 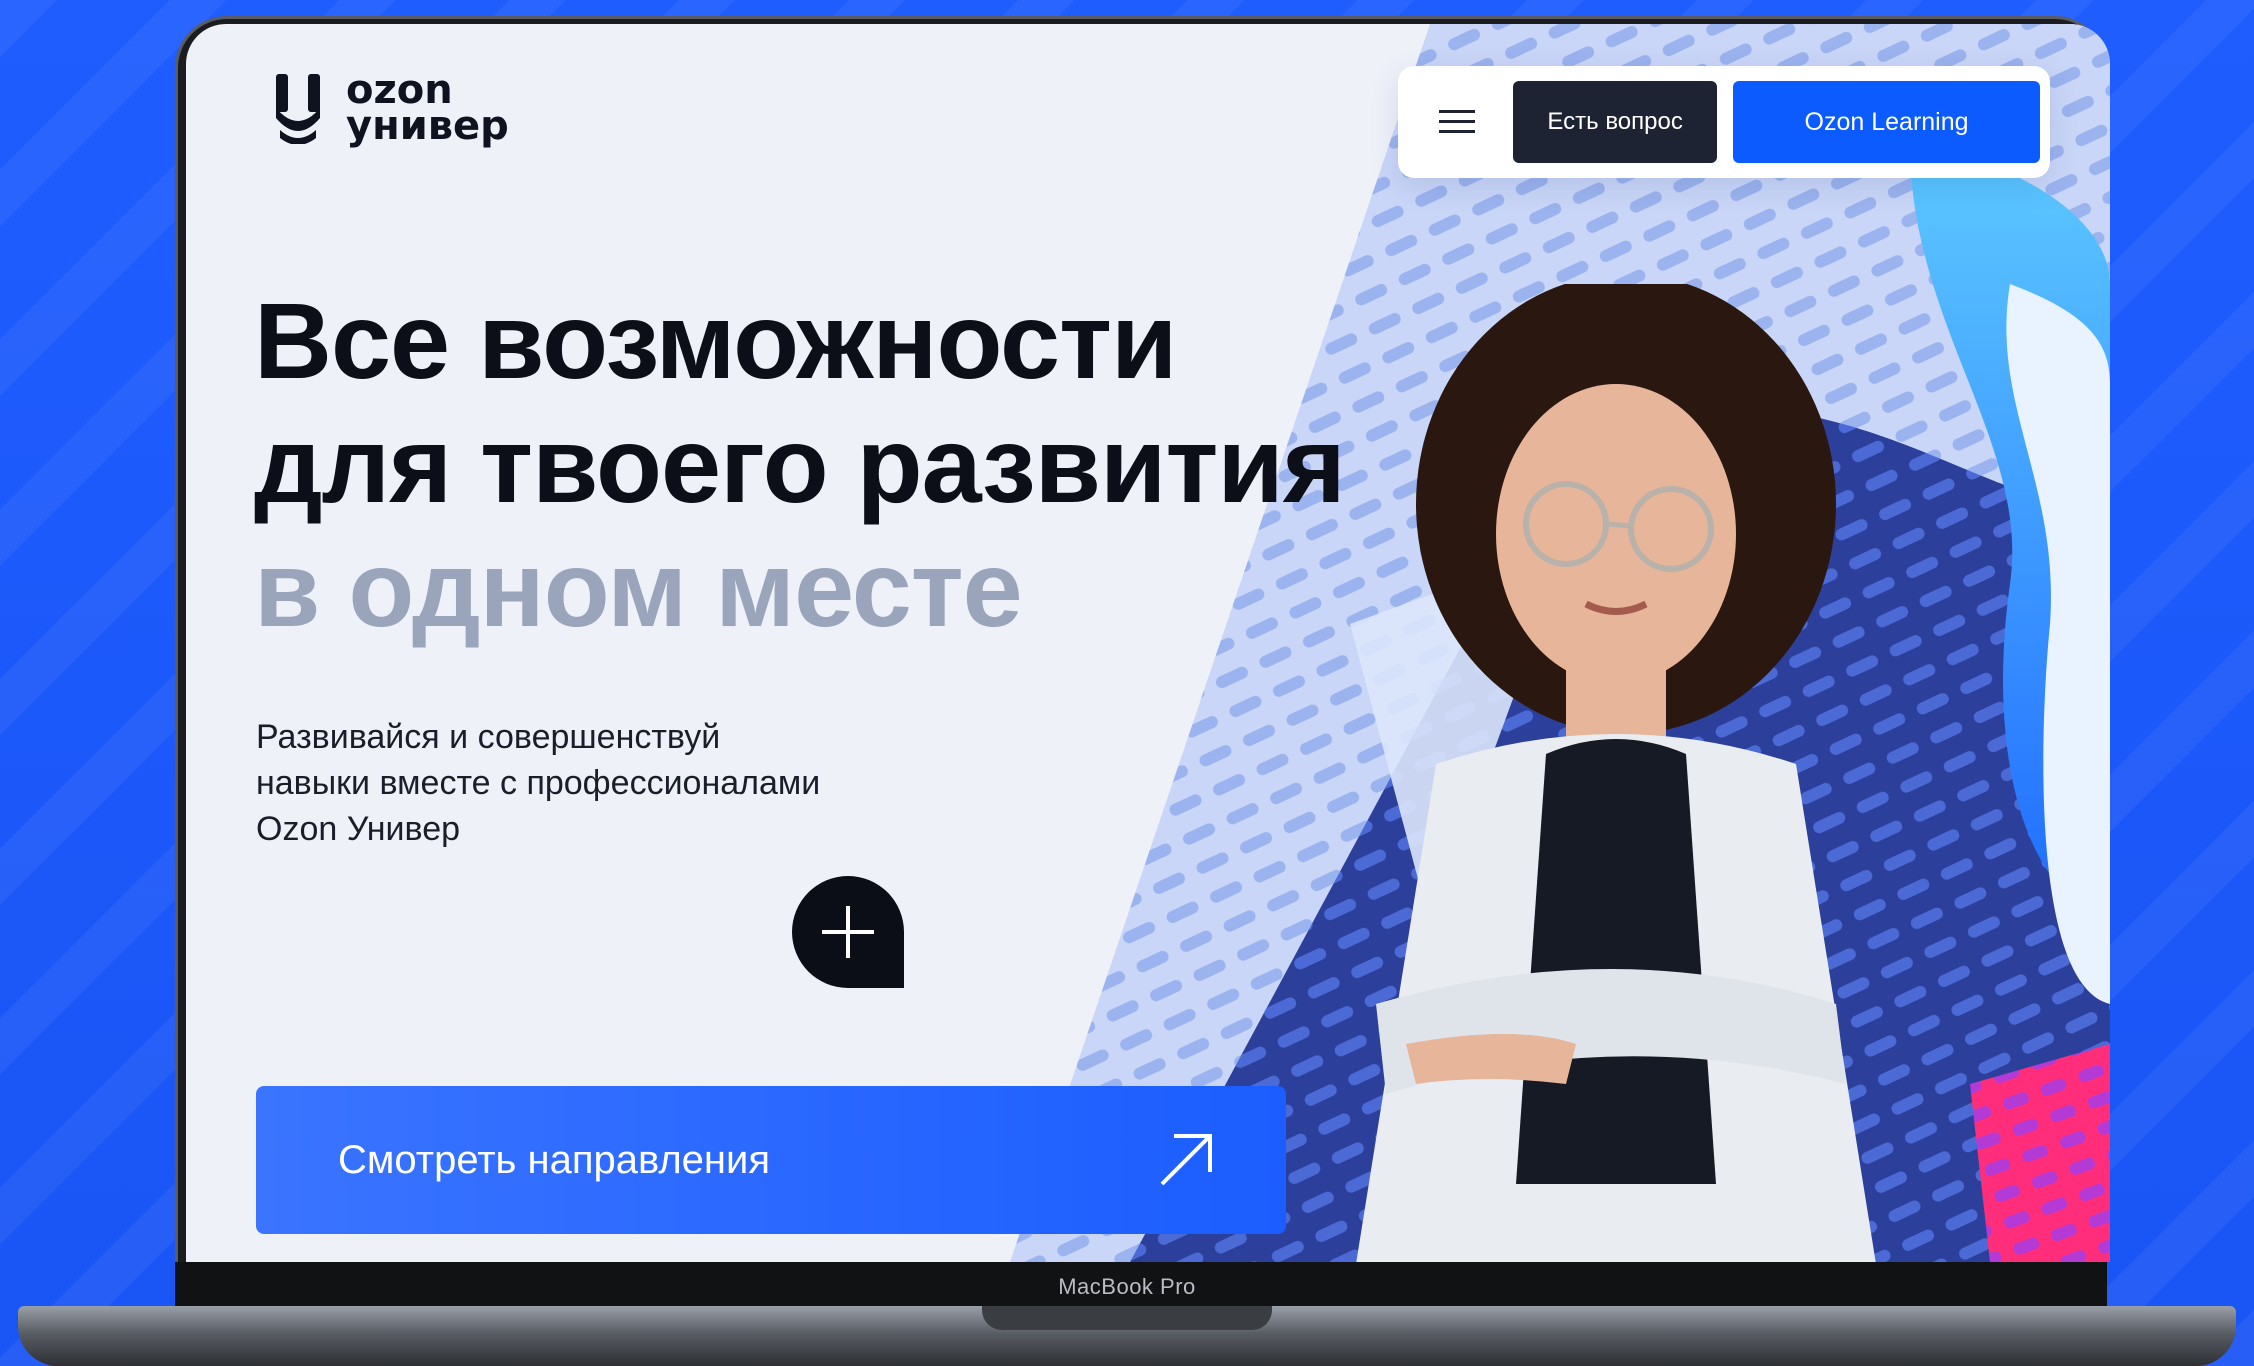 I want to click on top-nav: Есть вопрос Ozon Learning, so click(x=1724, y=122).